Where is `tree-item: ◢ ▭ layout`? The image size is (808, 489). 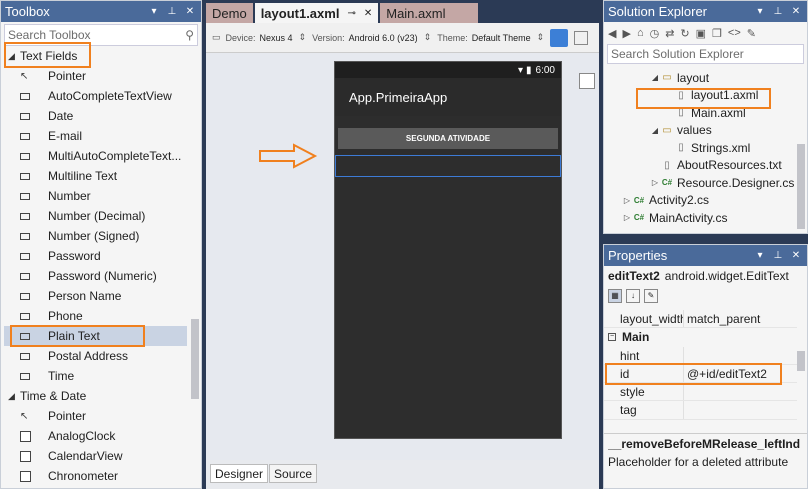 tree-item: ◢ ▭ layout is located at coordinates (700, 78).